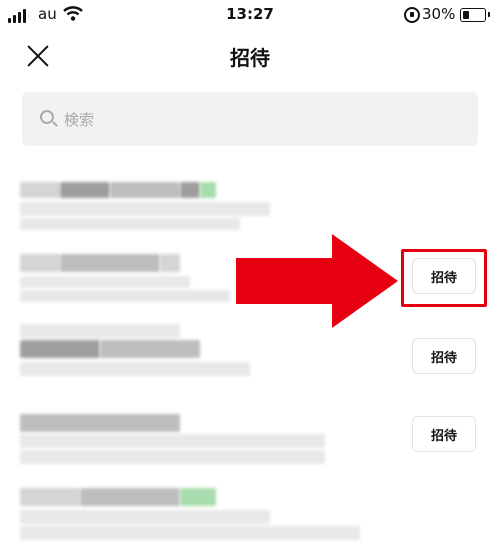  What do you see at coordinates (466, 15) in the screenshot?
I see `battery-fill` at bounding box center [466, 15].